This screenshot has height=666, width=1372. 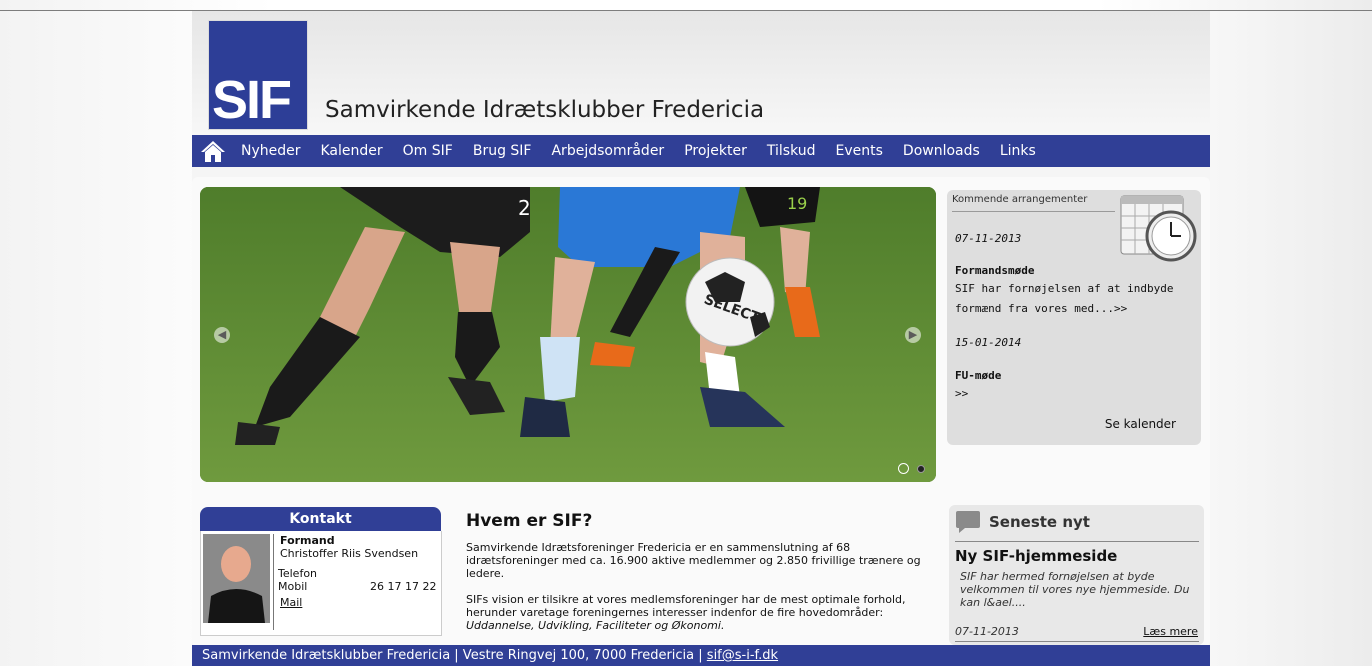 I want to click on sif-logo: SIF, so click(x=258, y=75).